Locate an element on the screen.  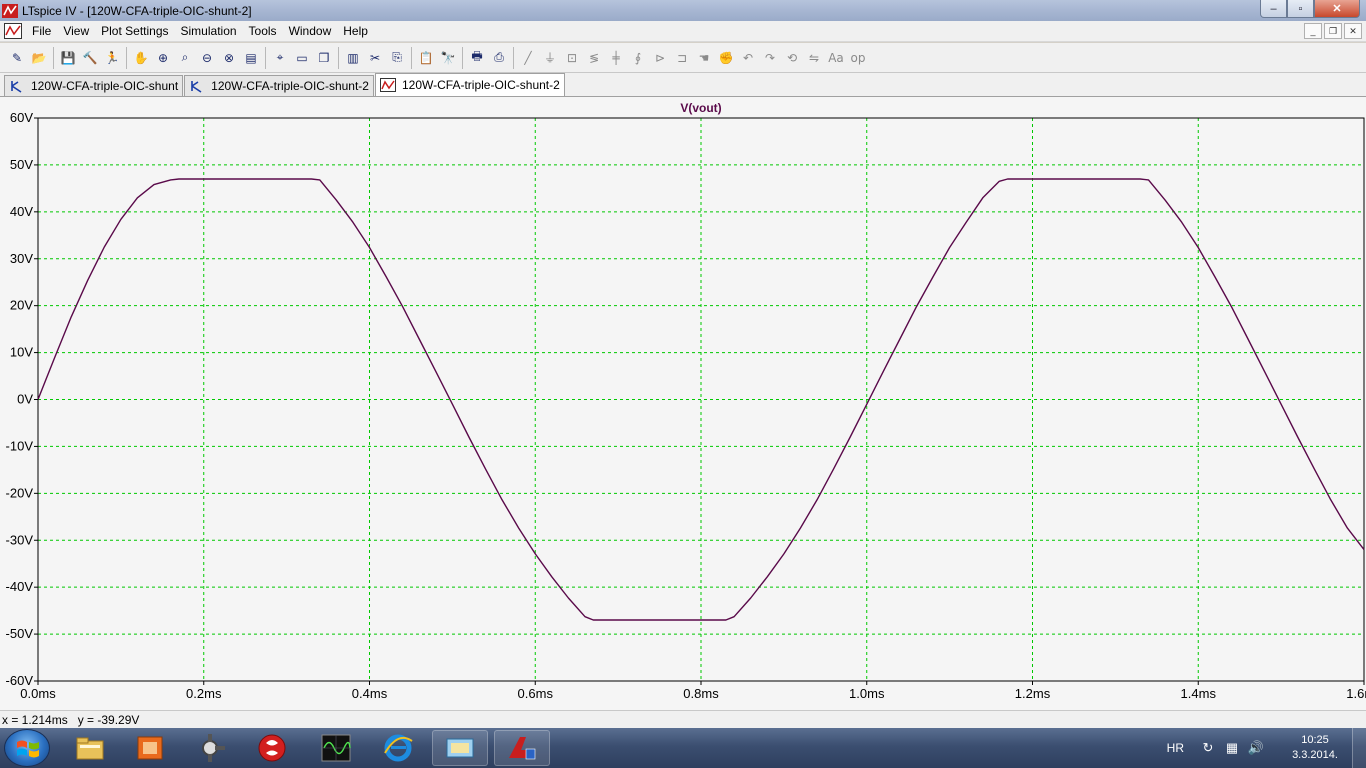
mdi-minimize-button: _ is located at coordinates (1313, 31).